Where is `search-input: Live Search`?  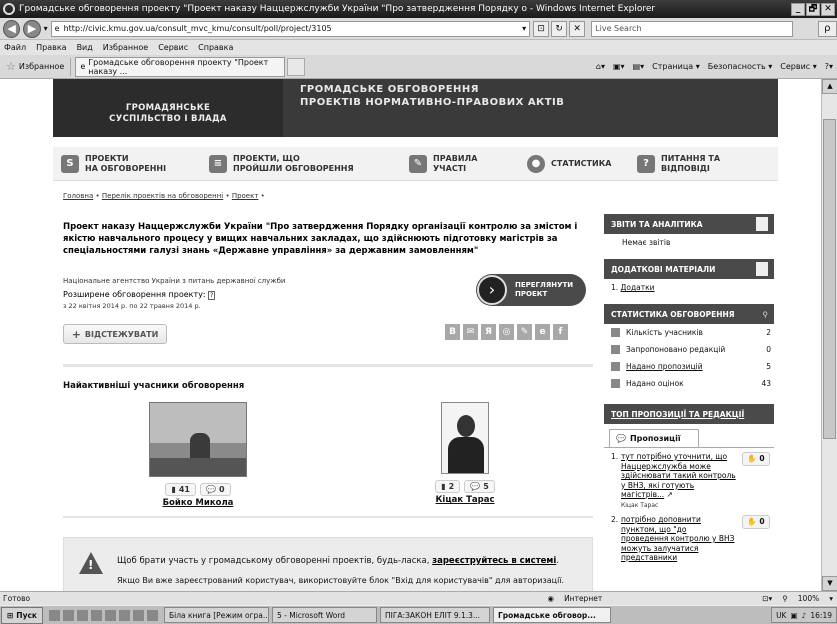
search-input: Live Search is located at coordinates (692, 28).